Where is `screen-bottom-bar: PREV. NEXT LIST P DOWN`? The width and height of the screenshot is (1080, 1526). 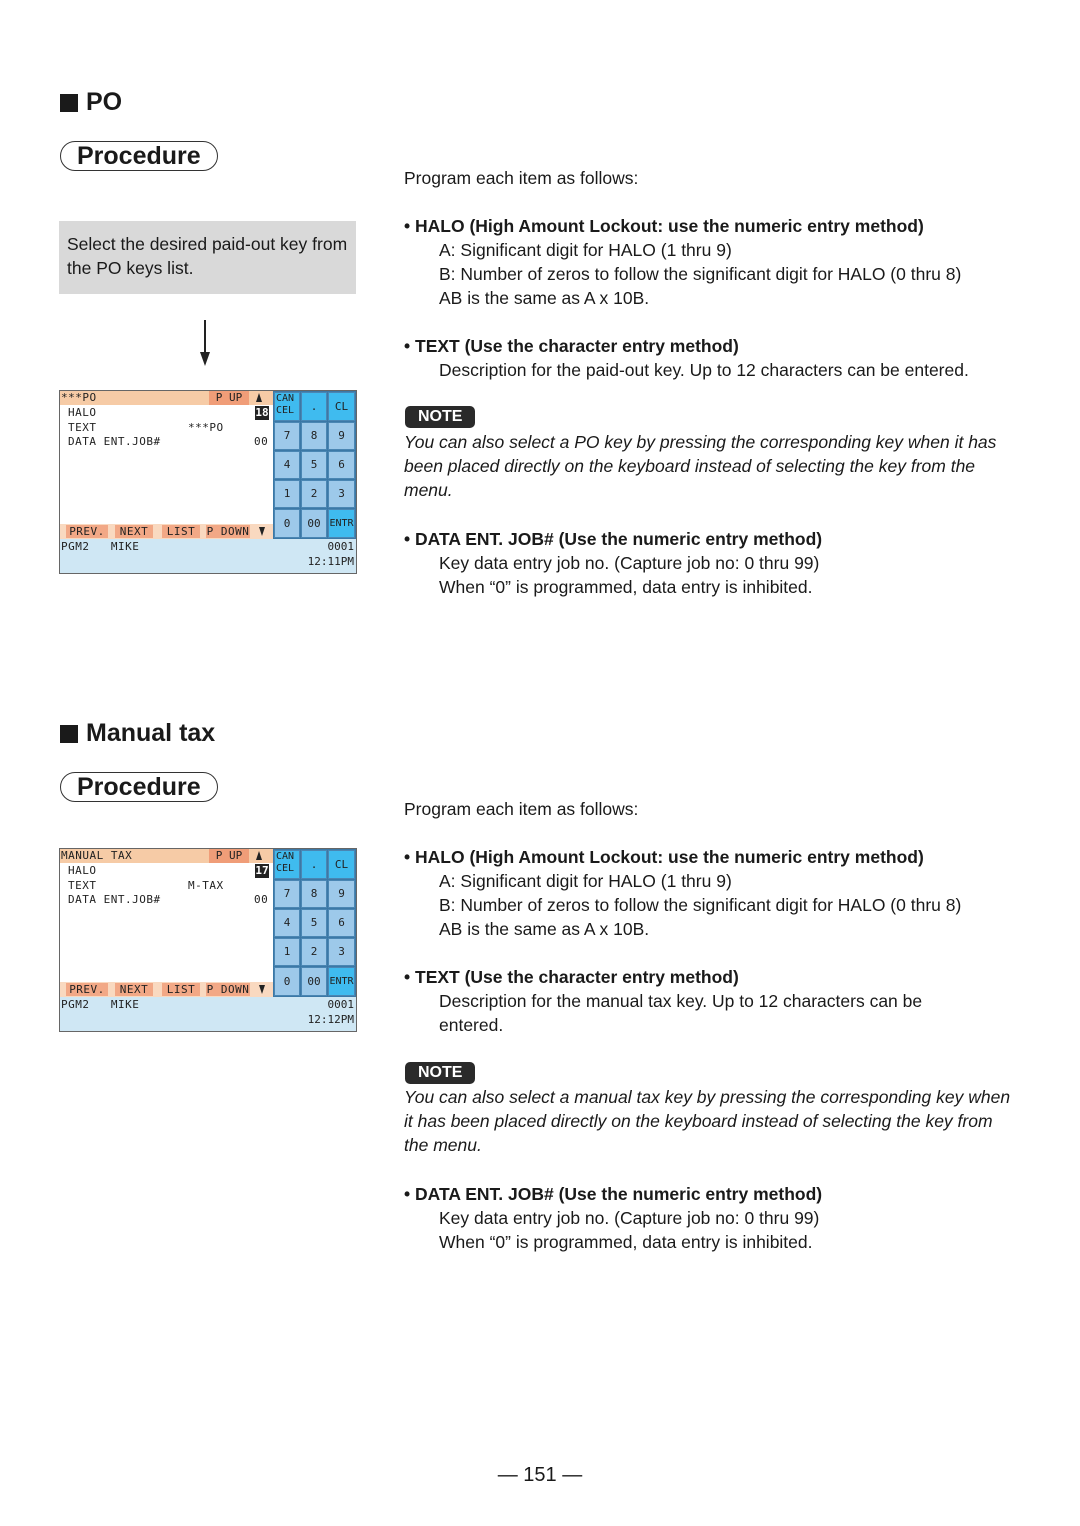
screen-bottom-bar: PREV. NEXT LIST P DOWN is located at coordinates (166, 531).